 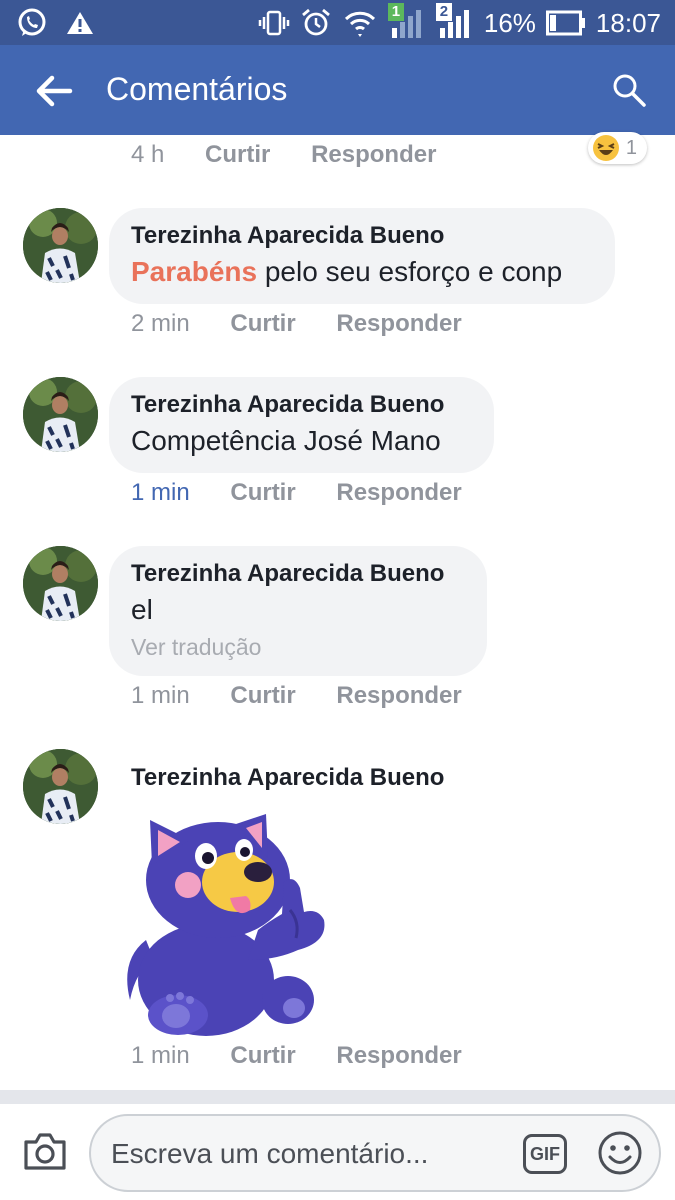 What do you see at coordinates (32, 22) in the screenshot?
I see `whatsapp-icon` at bounding box center [32, 22].